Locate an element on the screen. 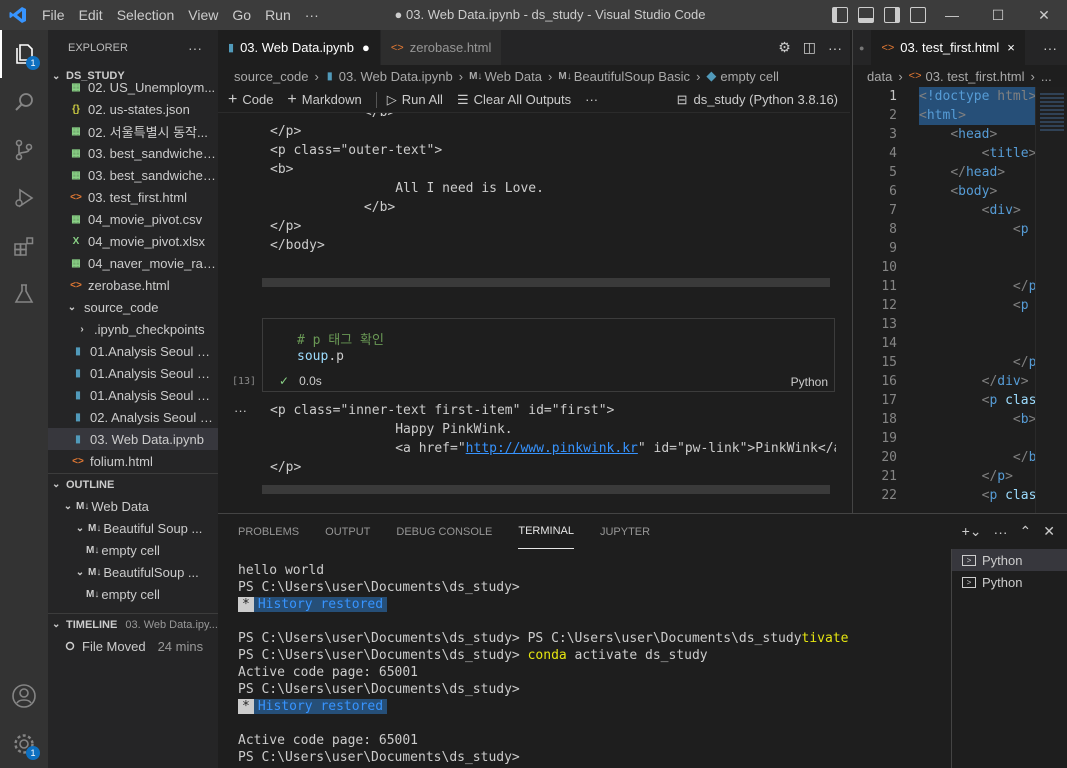 The width and height of the screenshot is (1067, 768). code-line: <title> is located at coordinates (978, 153).